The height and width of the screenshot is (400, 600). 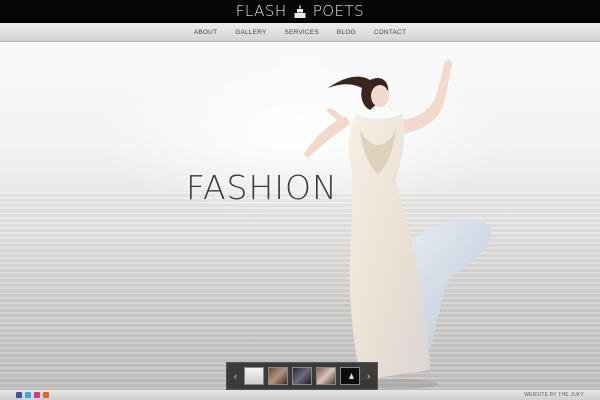 I want to click on footer: WEBSITE BY THE JUKY, so click(x=300, y=395).